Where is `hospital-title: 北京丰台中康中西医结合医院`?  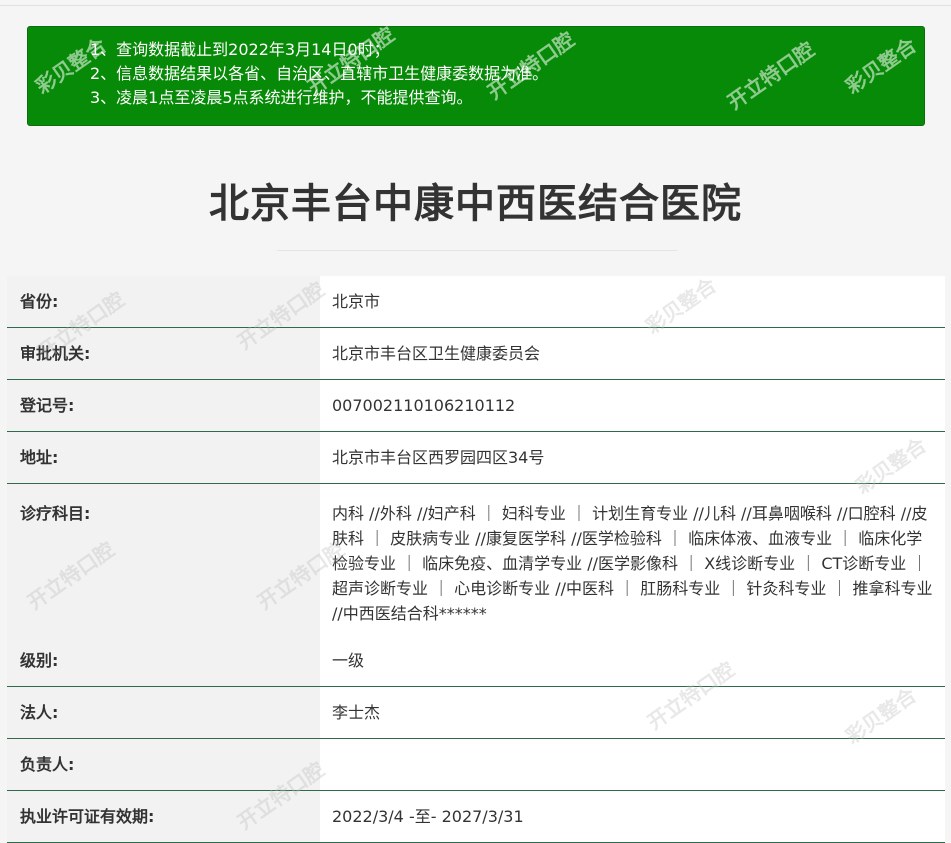
hospital-title: 北京丰台中康中西医结合医院 is located at coordinates (475, 204).